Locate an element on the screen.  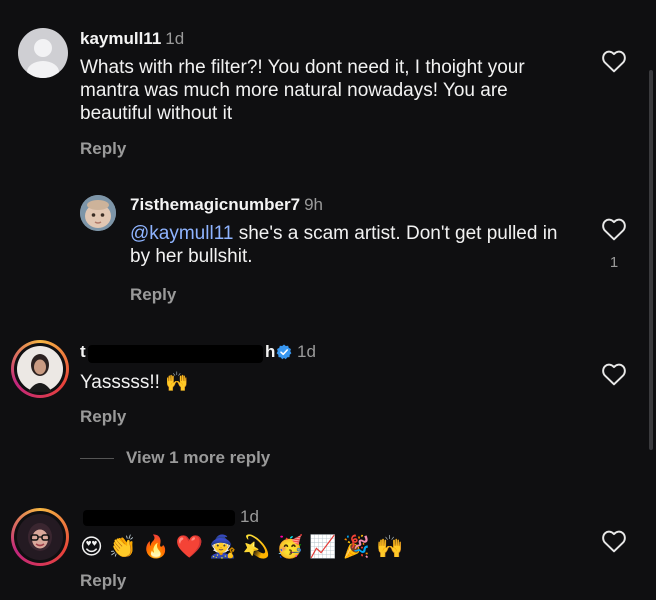
view-more-label: View 1 more reply is located at coordinates (198, 457).